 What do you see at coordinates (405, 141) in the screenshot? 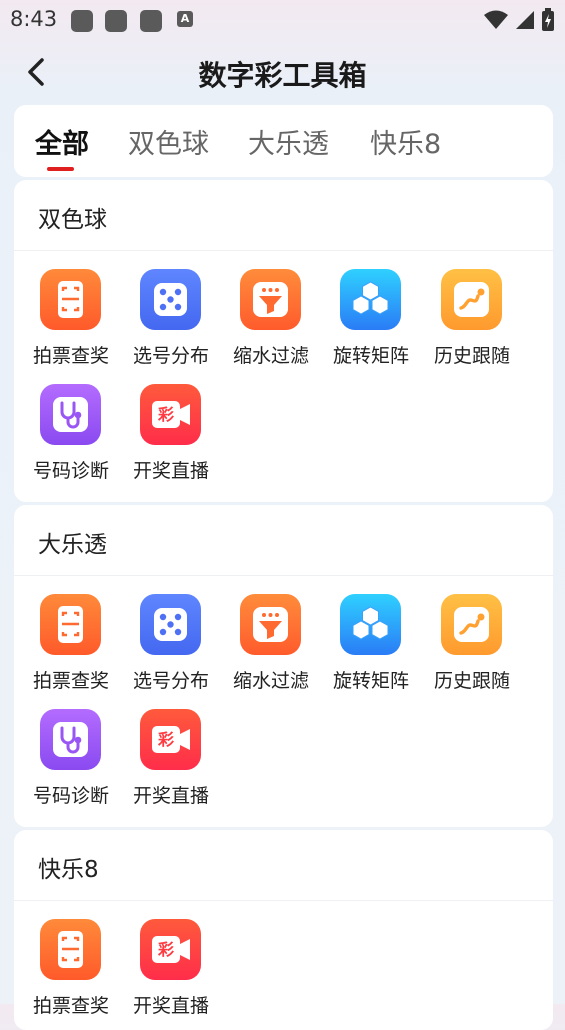
I see `tab-kl8: 快乐8` at bounding box center [405, 141].